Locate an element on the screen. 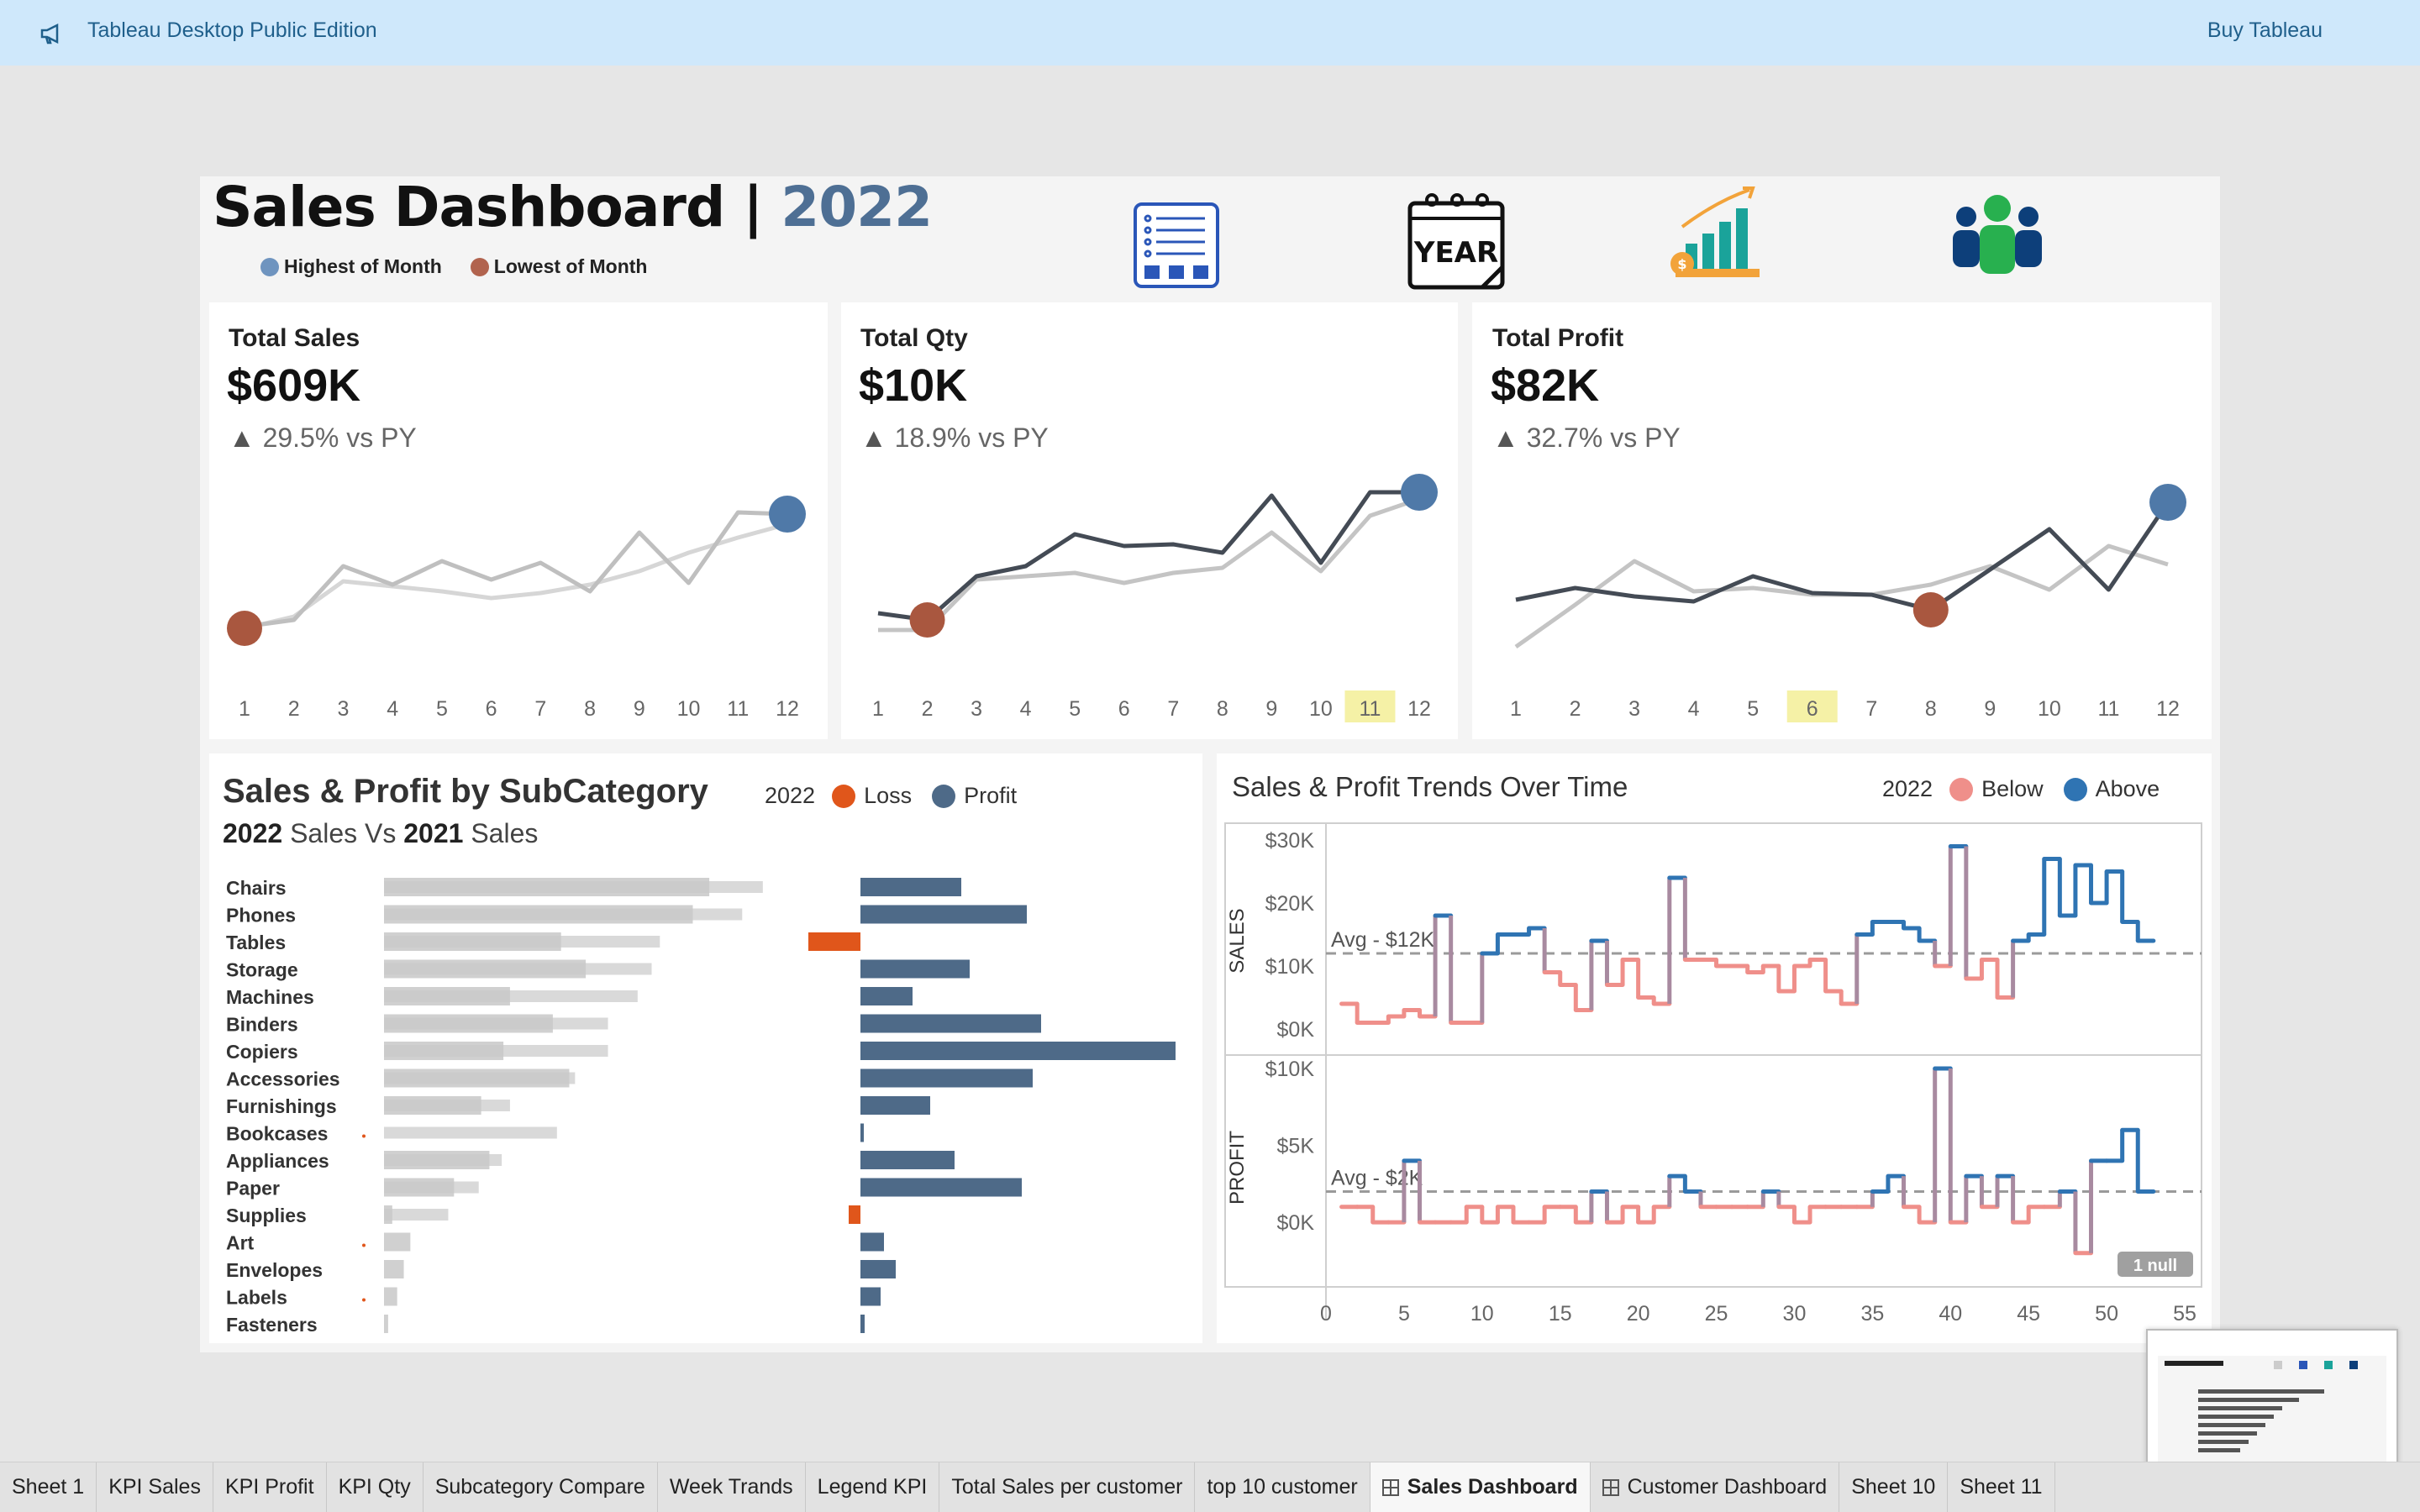  kpi-qty-delta-text: 18.9% vs PY is located at coordinates (971, 438).